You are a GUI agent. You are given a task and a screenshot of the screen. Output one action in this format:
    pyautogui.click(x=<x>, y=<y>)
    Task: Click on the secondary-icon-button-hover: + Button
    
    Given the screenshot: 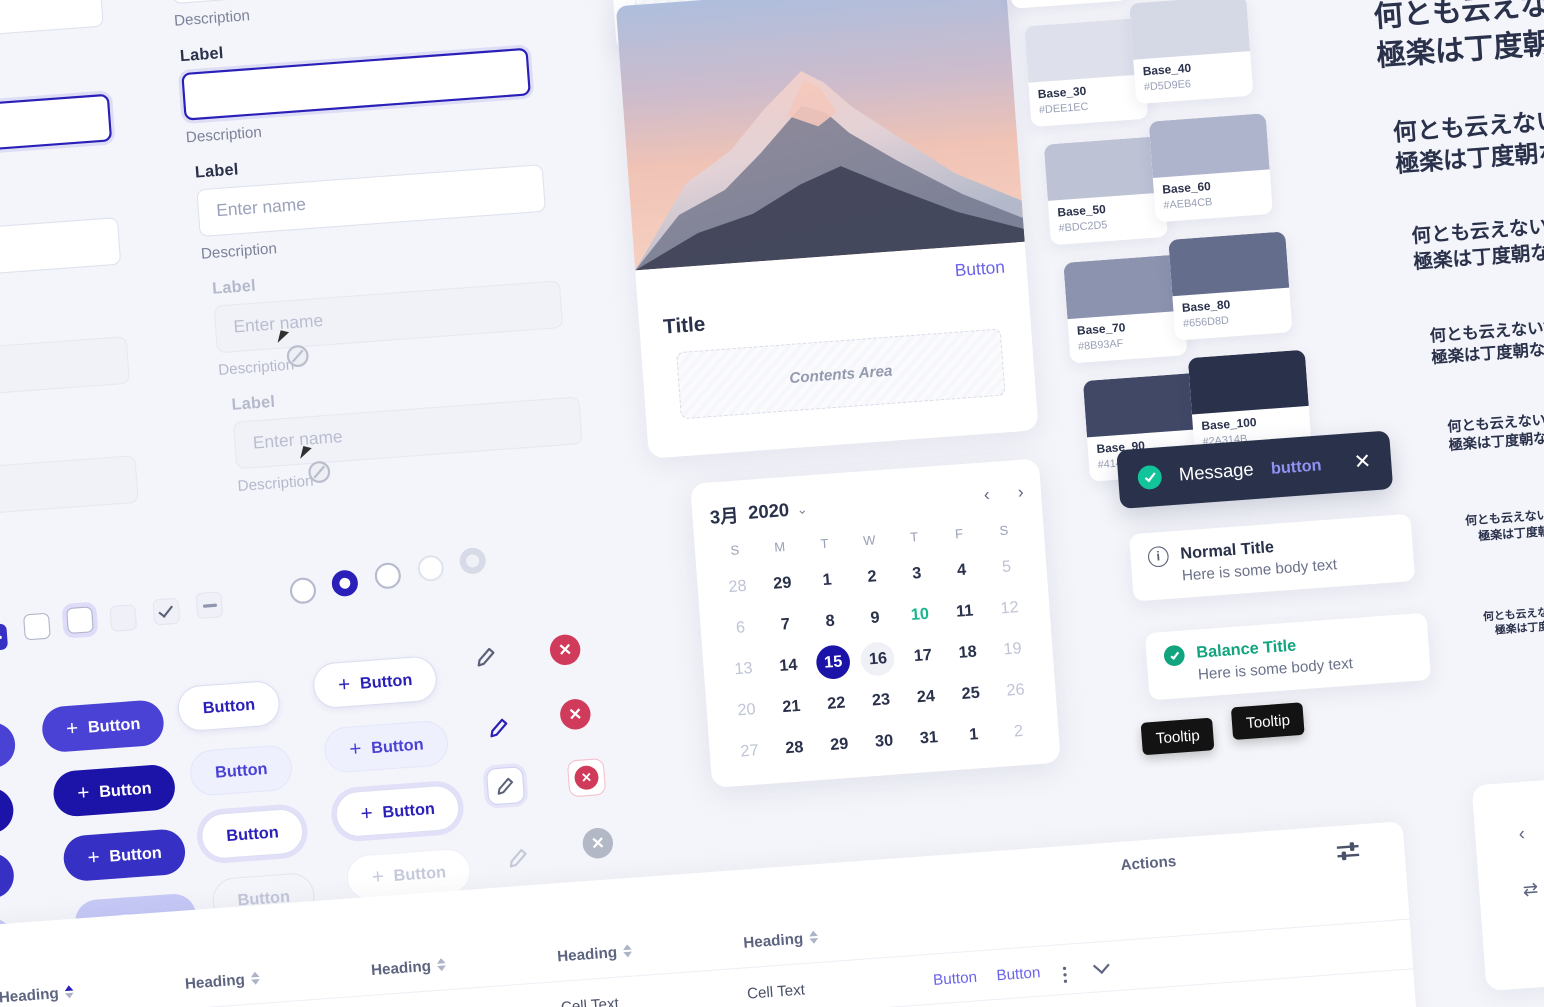 What is the action you would take?
    pyautogui.click(x=386, y=746)
    